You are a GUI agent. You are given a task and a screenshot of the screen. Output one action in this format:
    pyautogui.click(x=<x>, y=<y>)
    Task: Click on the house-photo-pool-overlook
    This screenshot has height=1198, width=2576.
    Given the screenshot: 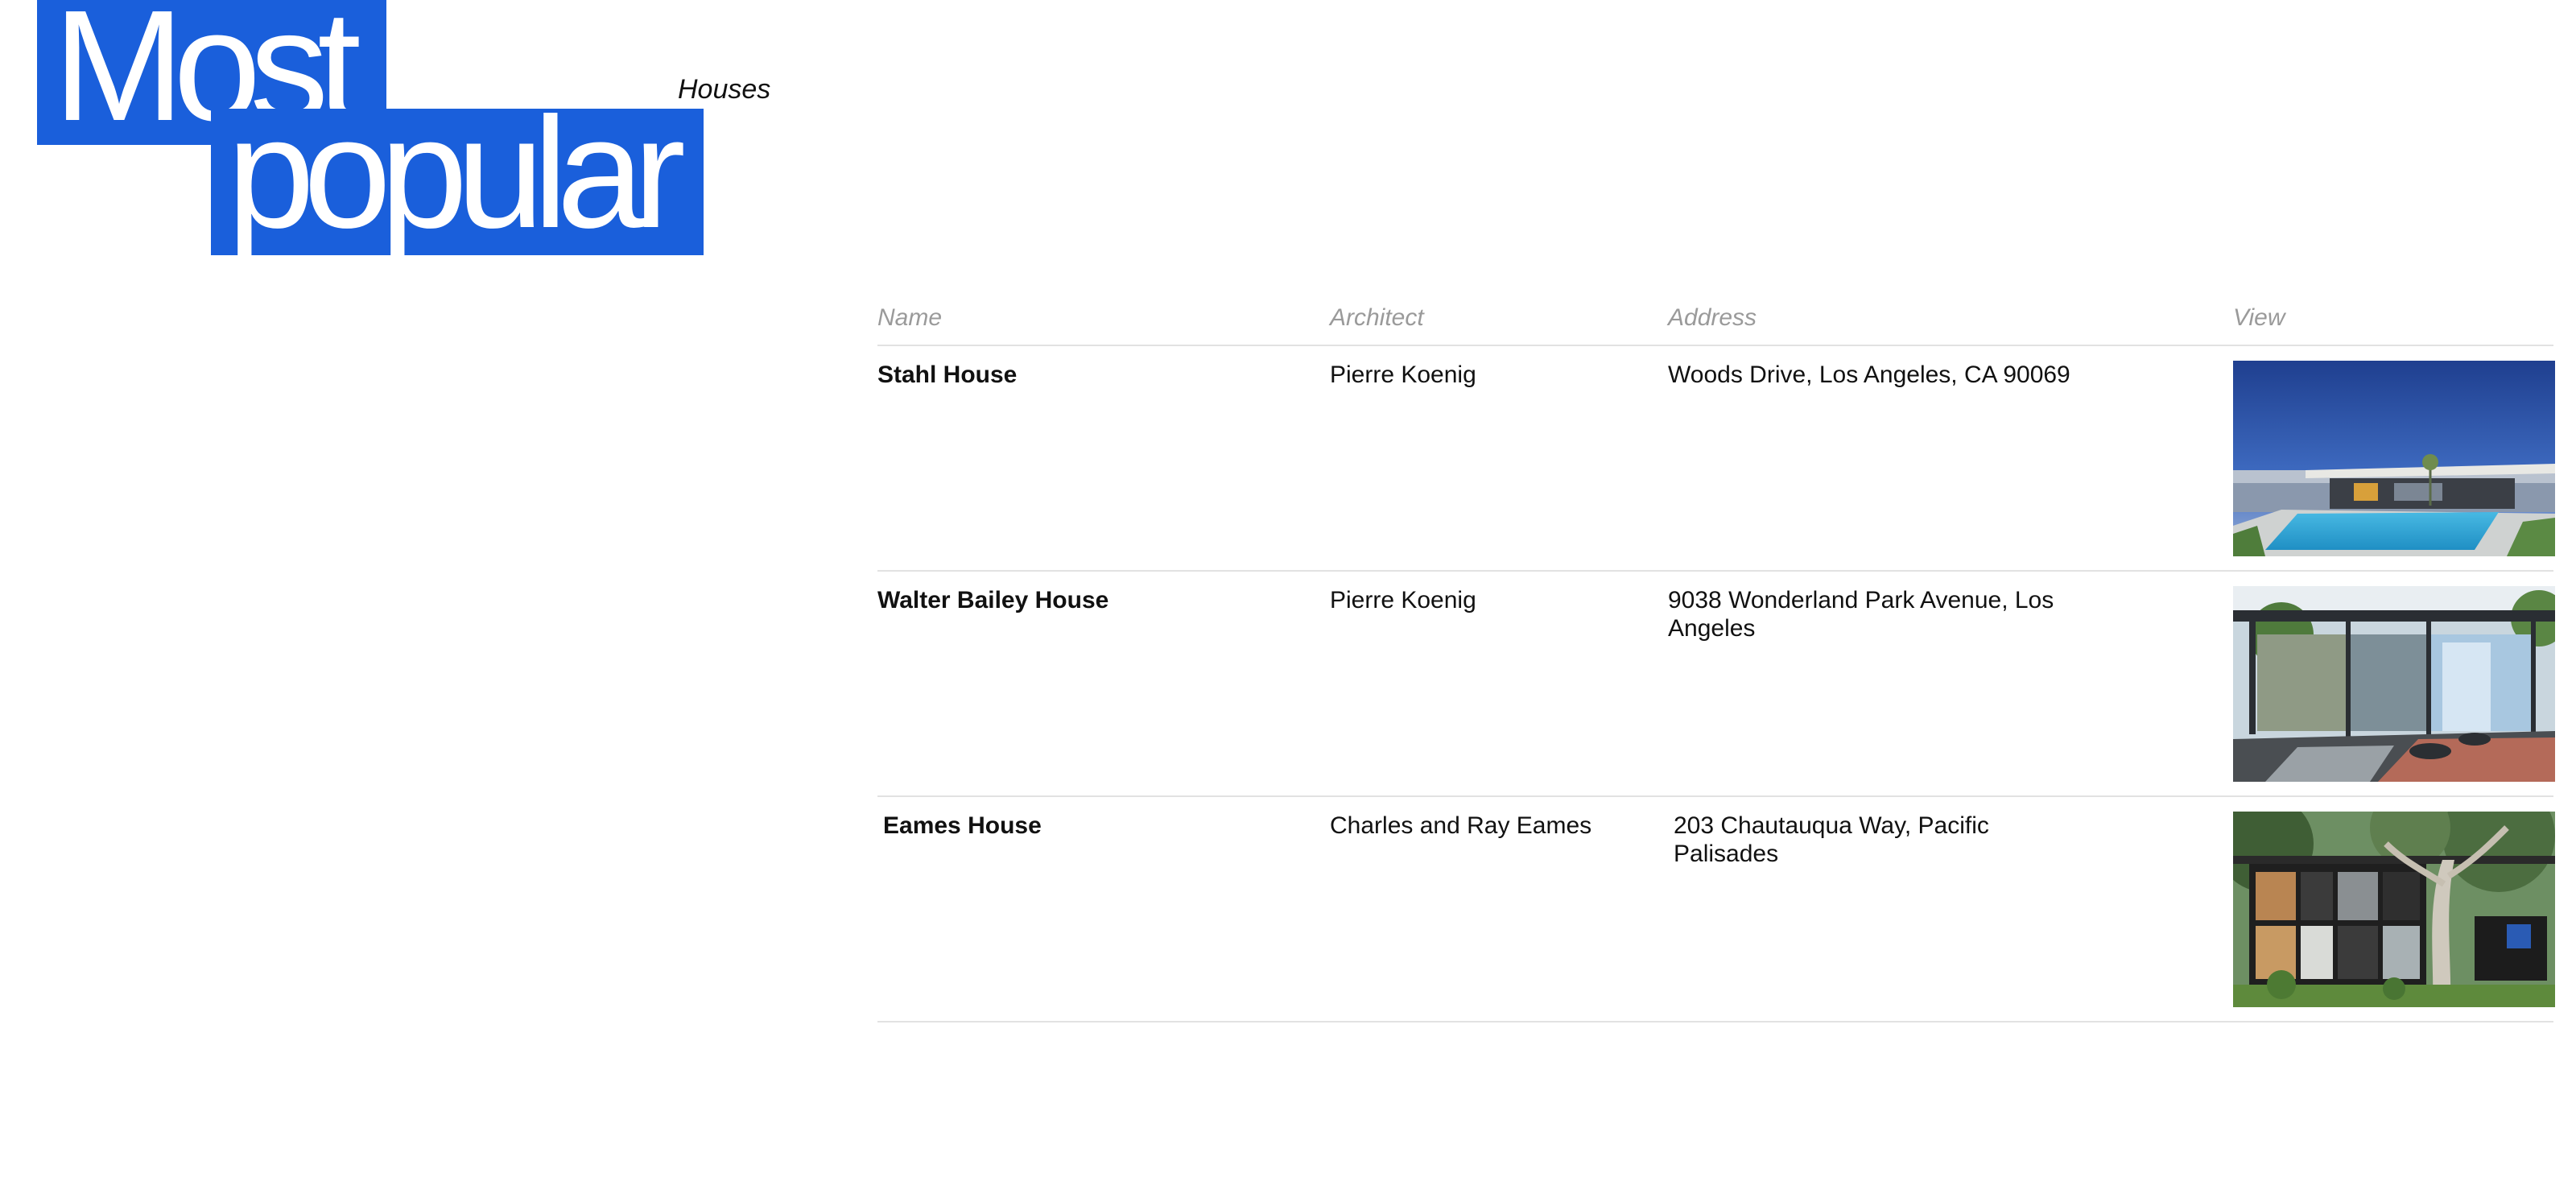 What is the action you would take?
    pyautogui.click(x=2394, y=458)
    